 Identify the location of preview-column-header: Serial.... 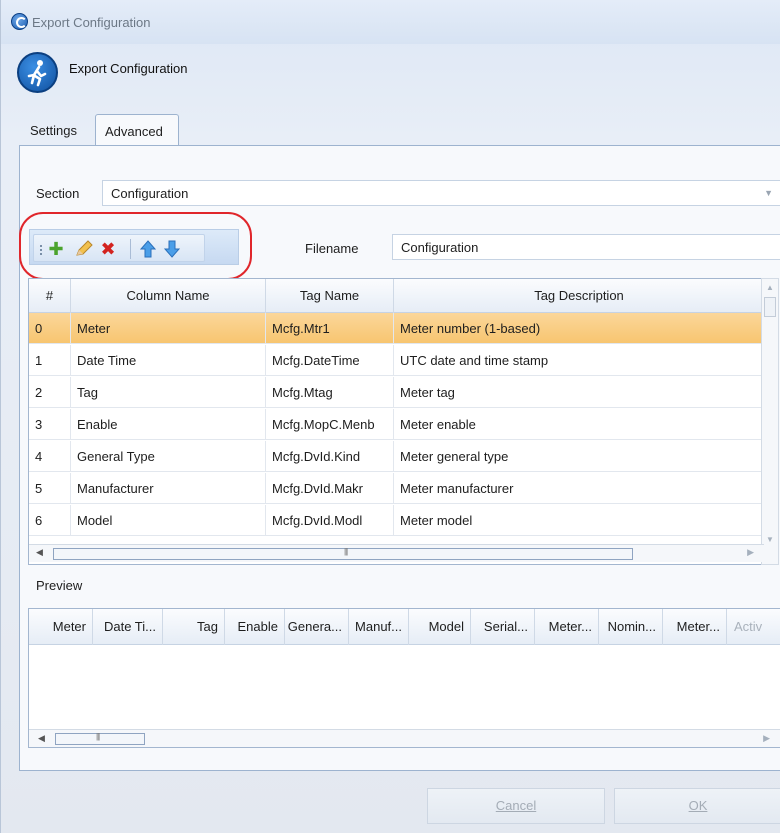
(503, 627).